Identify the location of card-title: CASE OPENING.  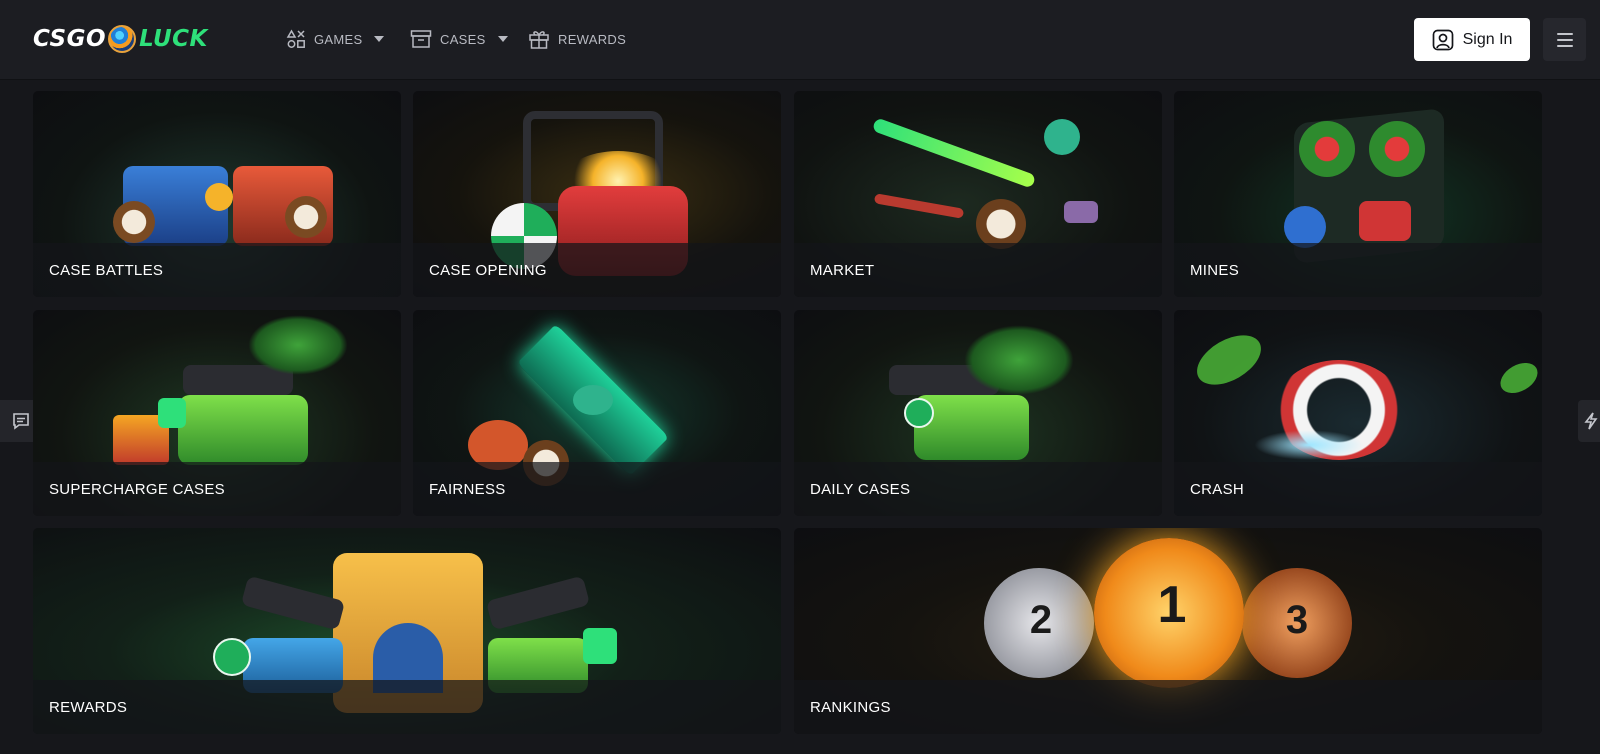
(488, 270).